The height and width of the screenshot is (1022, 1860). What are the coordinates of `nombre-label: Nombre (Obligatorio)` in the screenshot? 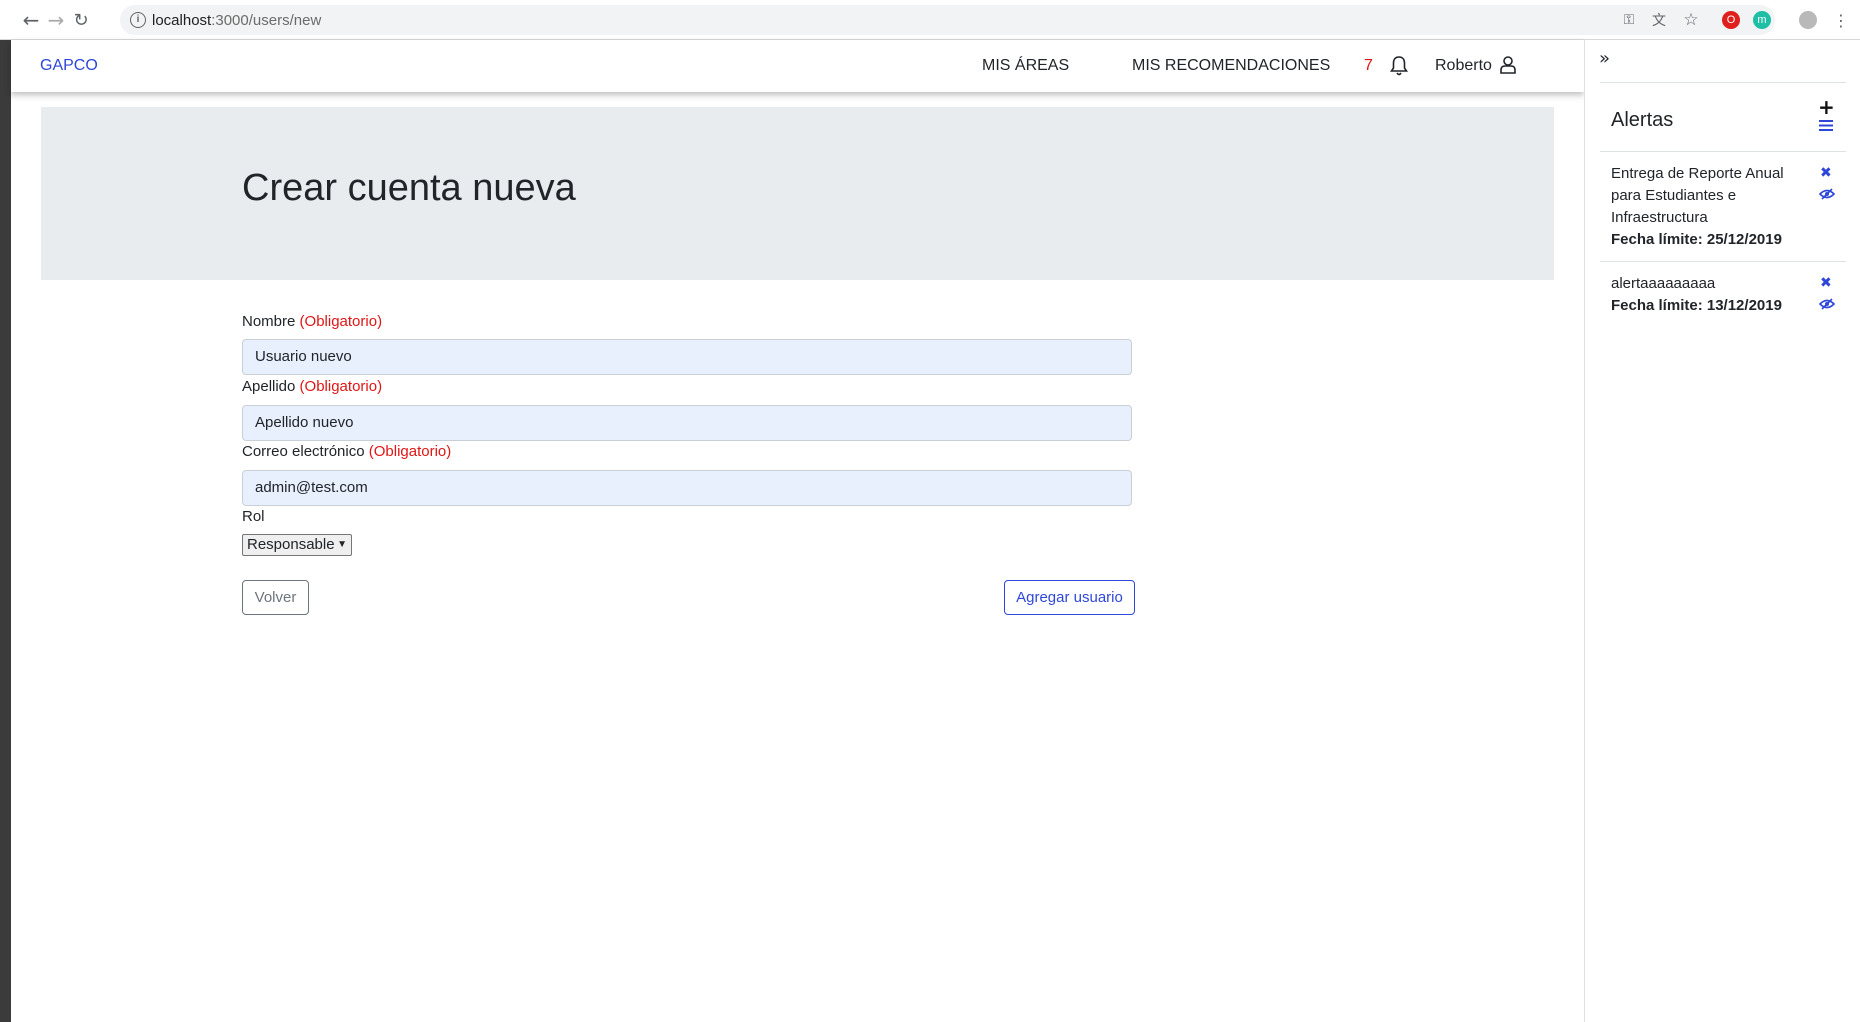 It's located at (312, 321).